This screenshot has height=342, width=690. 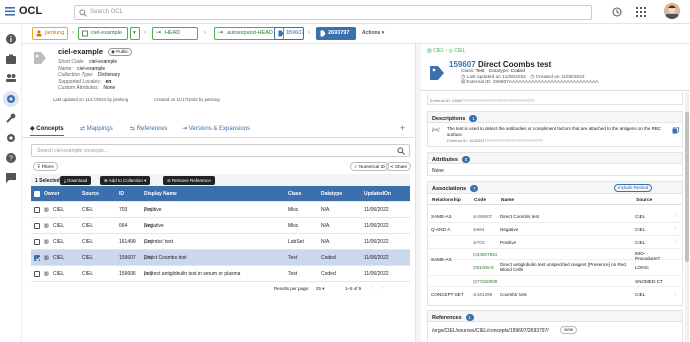 I want to click on association-row: ⊜ 703 Positive CIEL ⋮, so click(x=555, y=242).